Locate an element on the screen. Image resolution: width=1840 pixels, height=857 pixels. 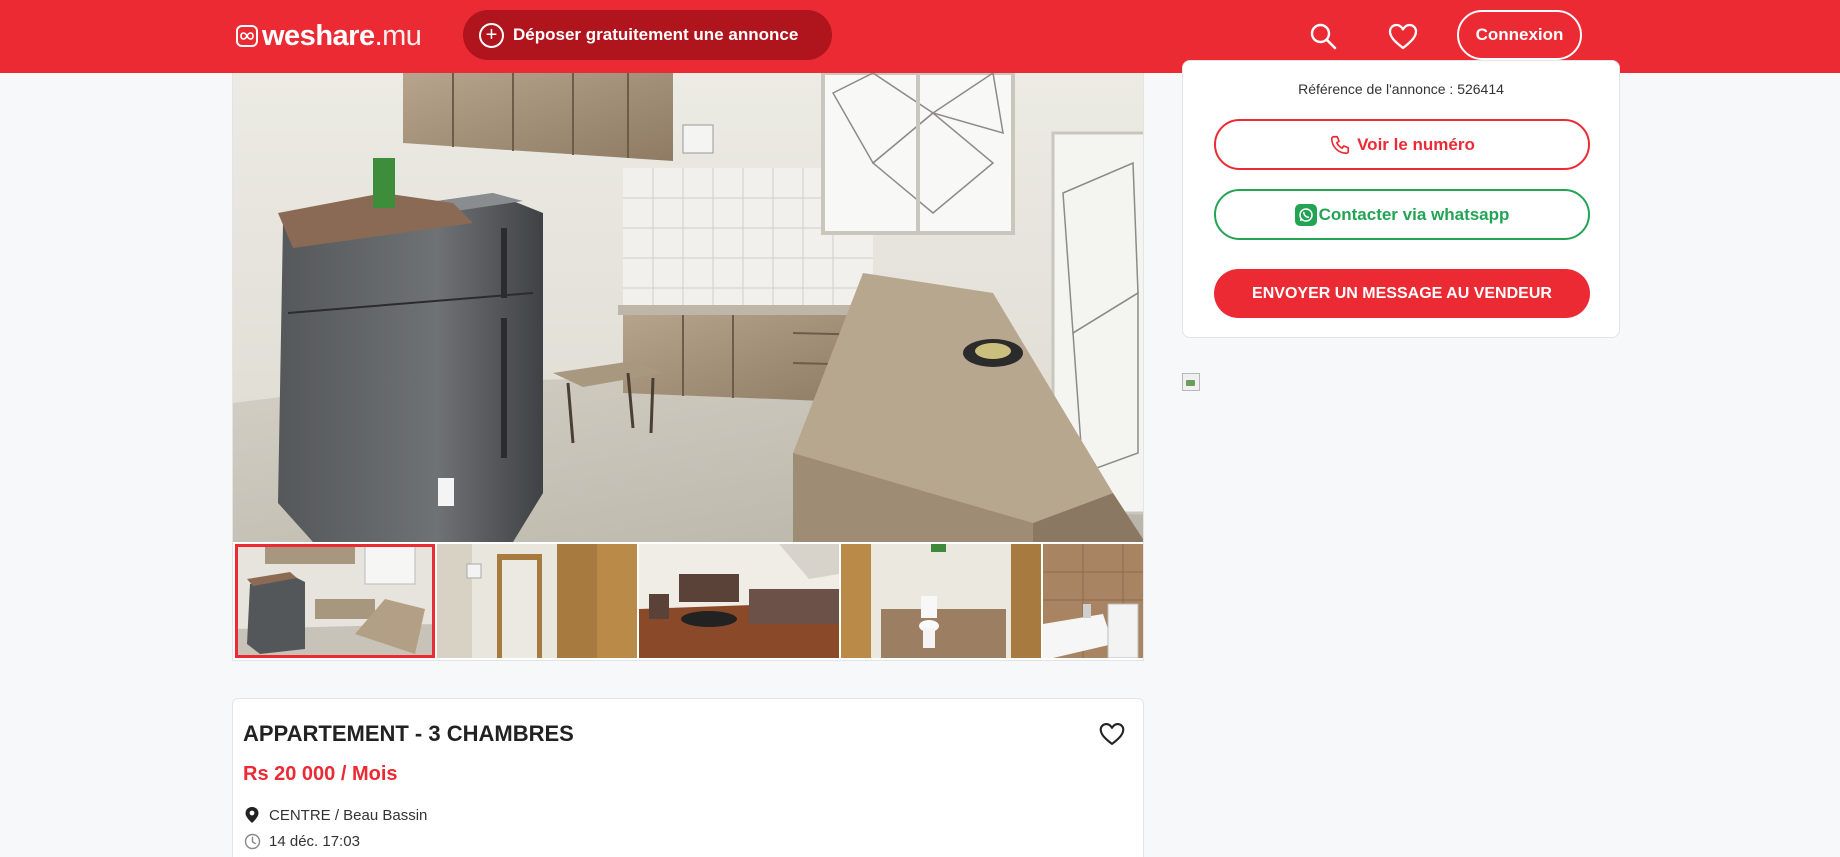
logo-text: weshare.mu is located at coordinates (342, 35).